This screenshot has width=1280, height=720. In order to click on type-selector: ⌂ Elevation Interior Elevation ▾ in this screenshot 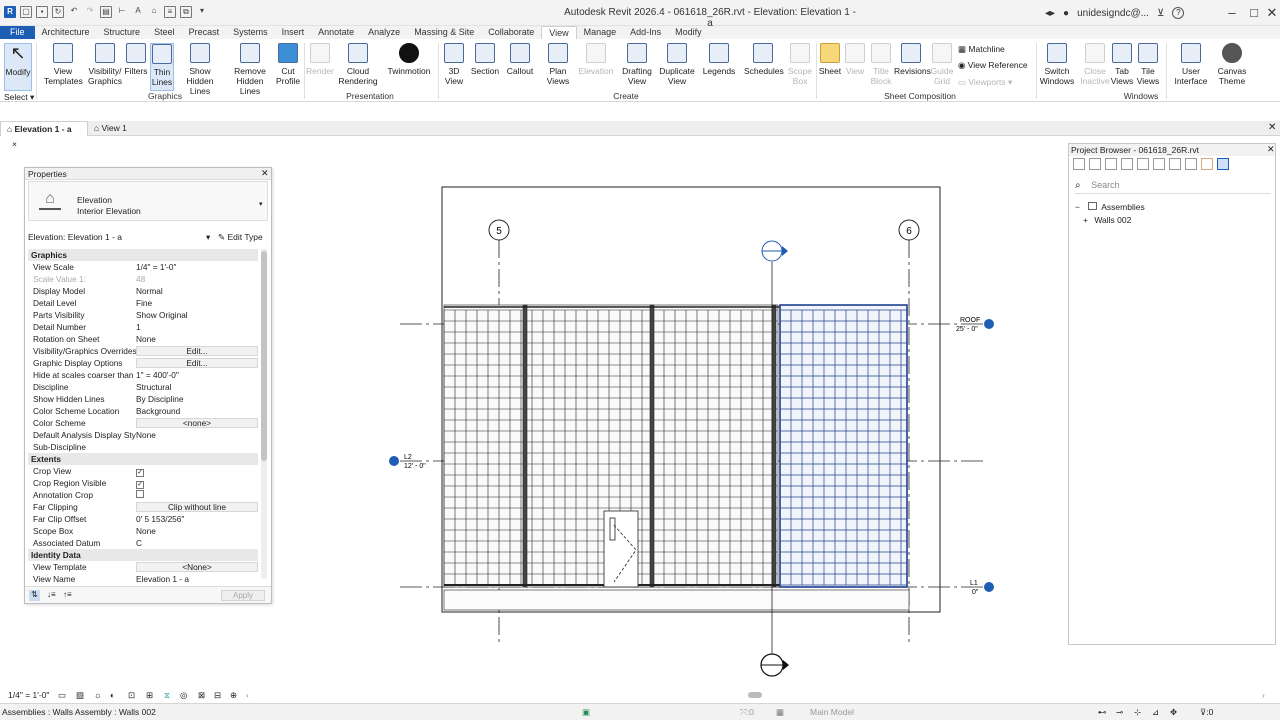, I will do `click(148, 201)`.